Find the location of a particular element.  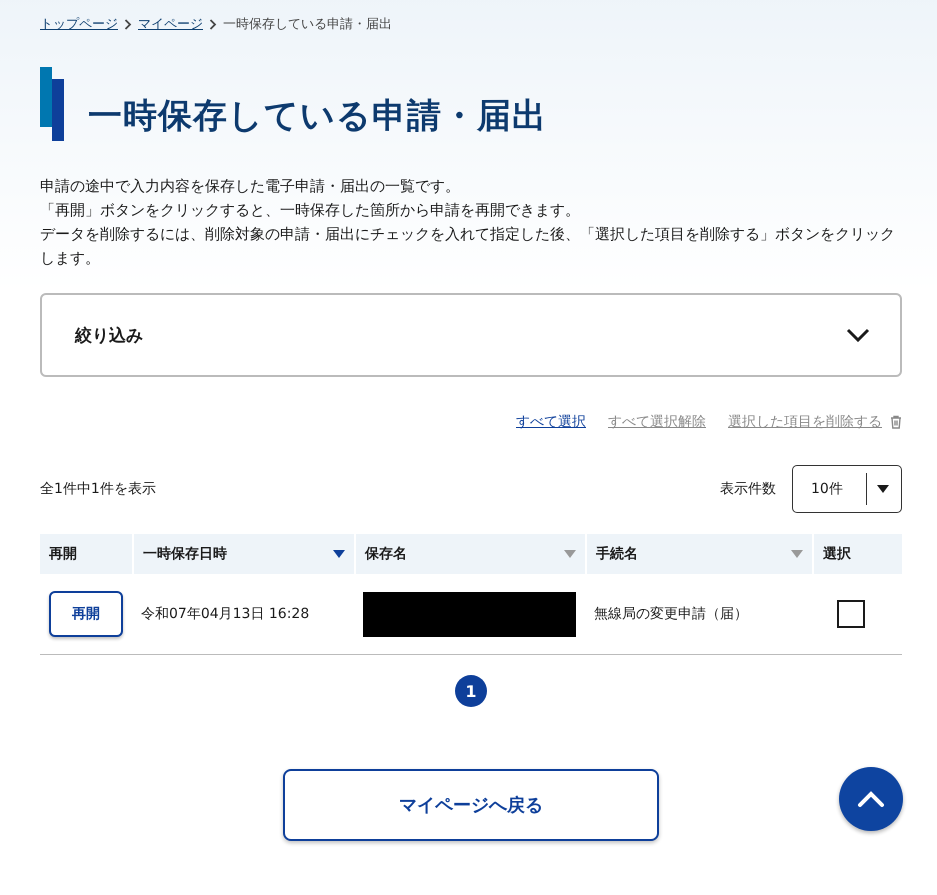

scroll-top-button is located at coordinates (871, 799).